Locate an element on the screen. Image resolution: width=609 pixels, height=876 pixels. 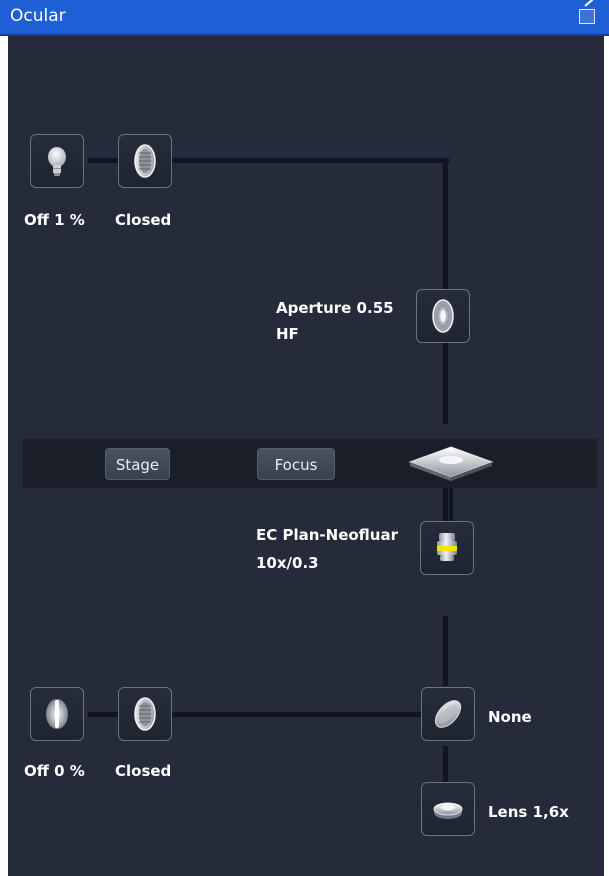
title-bar: Ocular is located at coordinates (304, 18).